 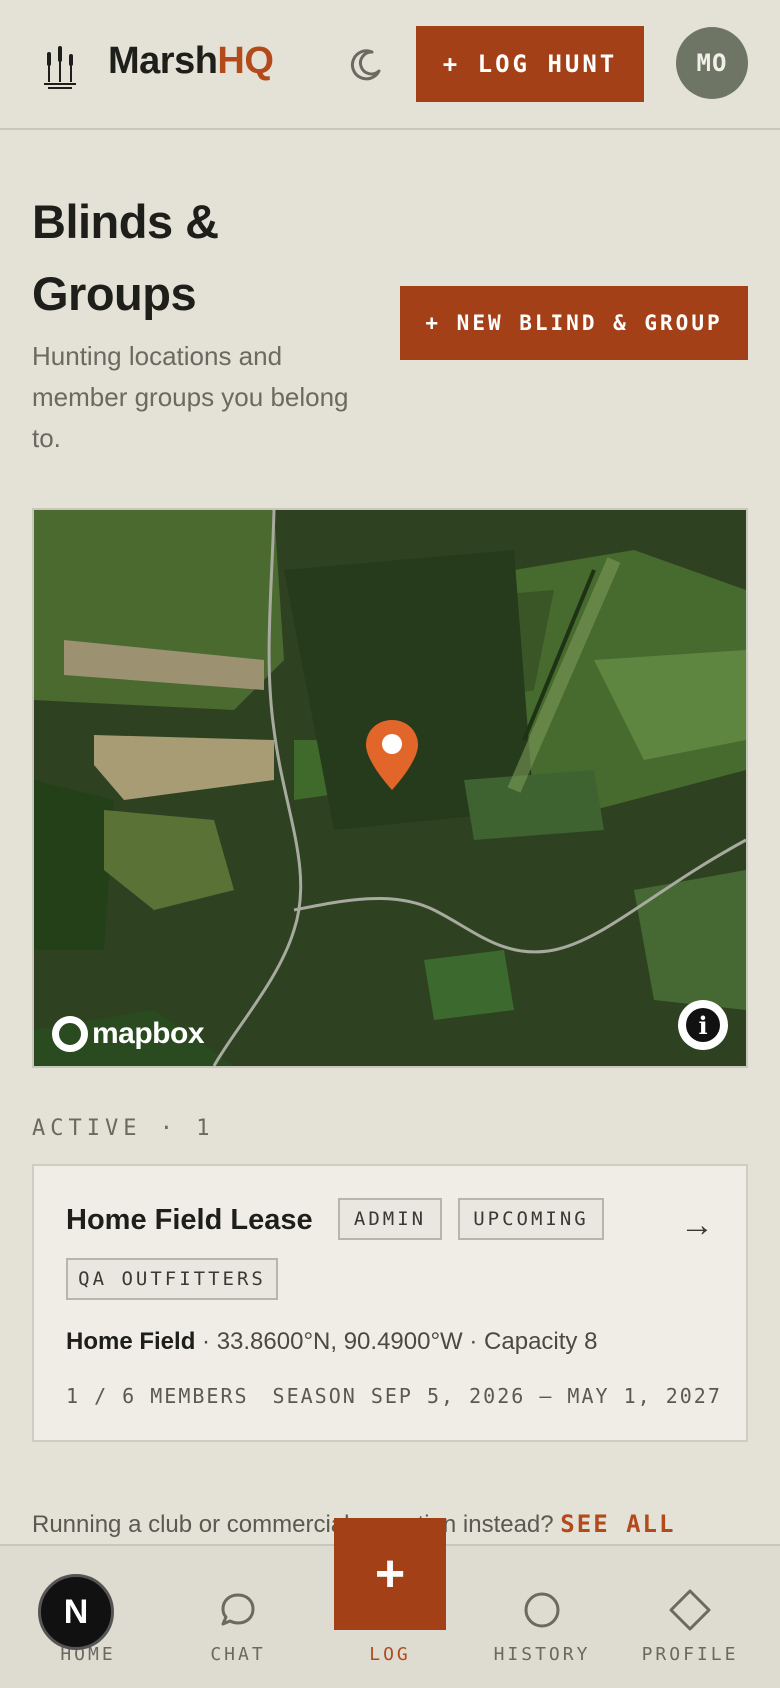 I want to click on new-blind-group-button: + NEW BLIND & GROUP, so click(x=574, y=323).